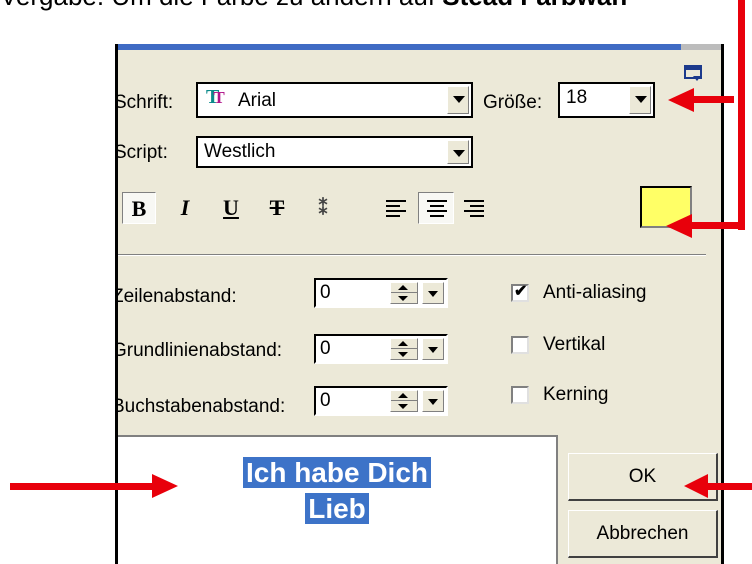 The width and height of the screenshot is (752, 564). I want to click on arrow-color-shaft, so click(717, 225).